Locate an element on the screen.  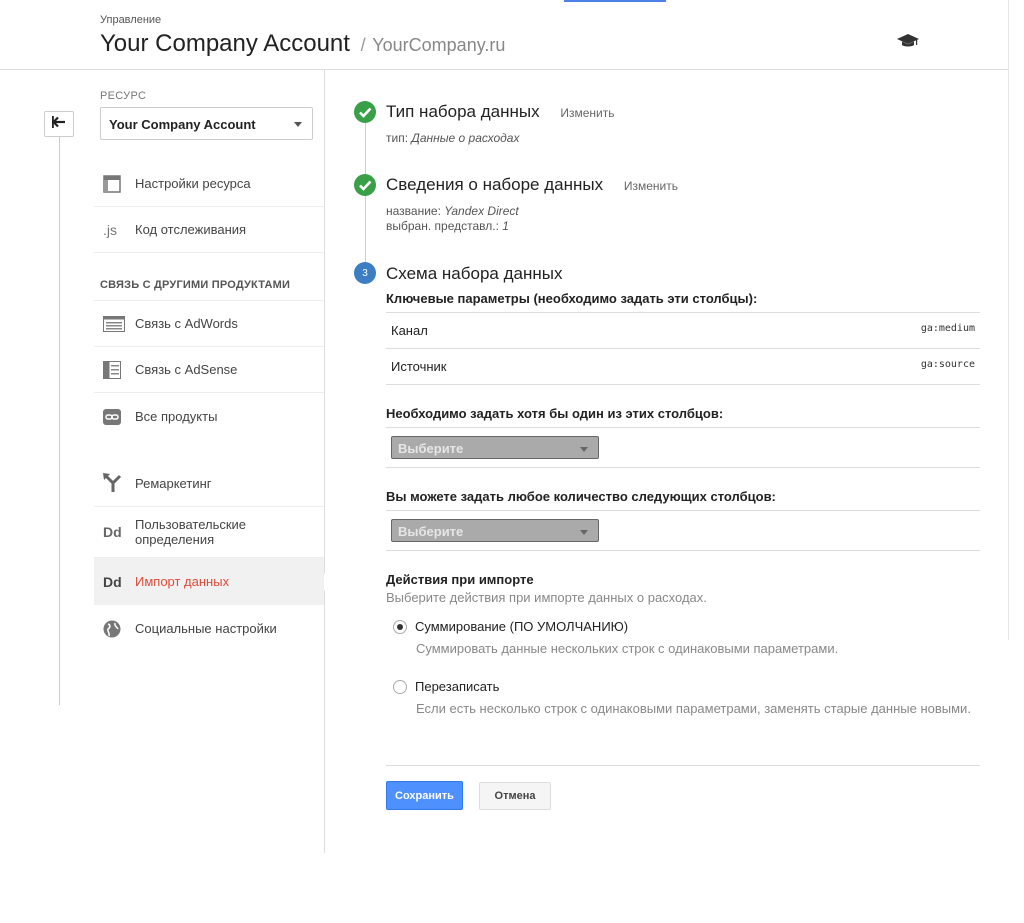
radio-overwrite is located at coordinates (400, 687).